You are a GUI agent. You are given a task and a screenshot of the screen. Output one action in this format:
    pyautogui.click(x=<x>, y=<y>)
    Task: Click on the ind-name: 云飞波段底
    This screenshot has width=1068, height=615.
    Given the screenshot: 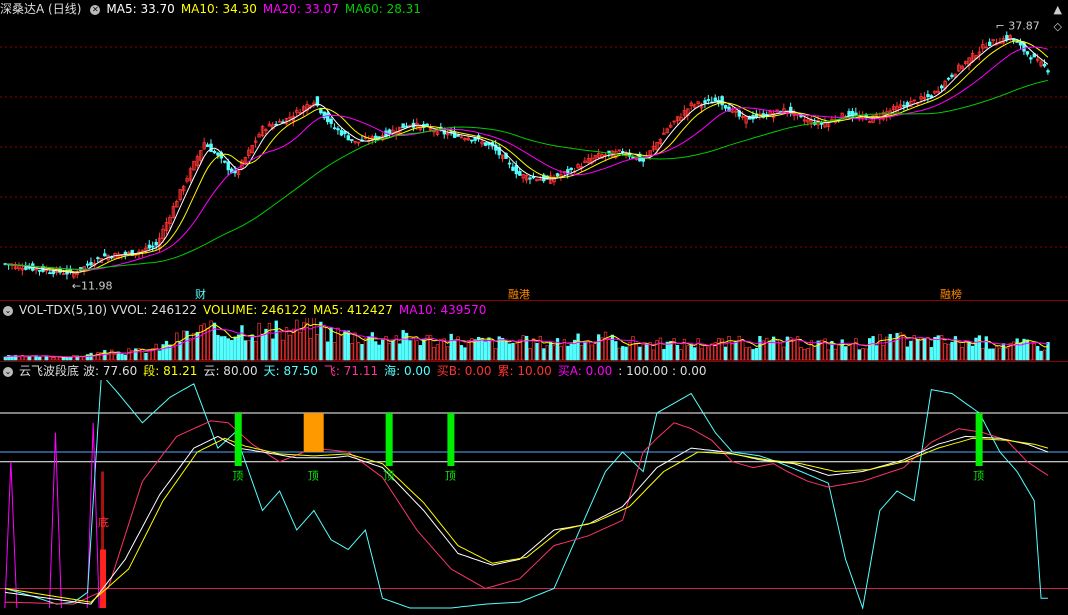 What is the action you would take?
    pyautogui.click(x=49, y=371)
    